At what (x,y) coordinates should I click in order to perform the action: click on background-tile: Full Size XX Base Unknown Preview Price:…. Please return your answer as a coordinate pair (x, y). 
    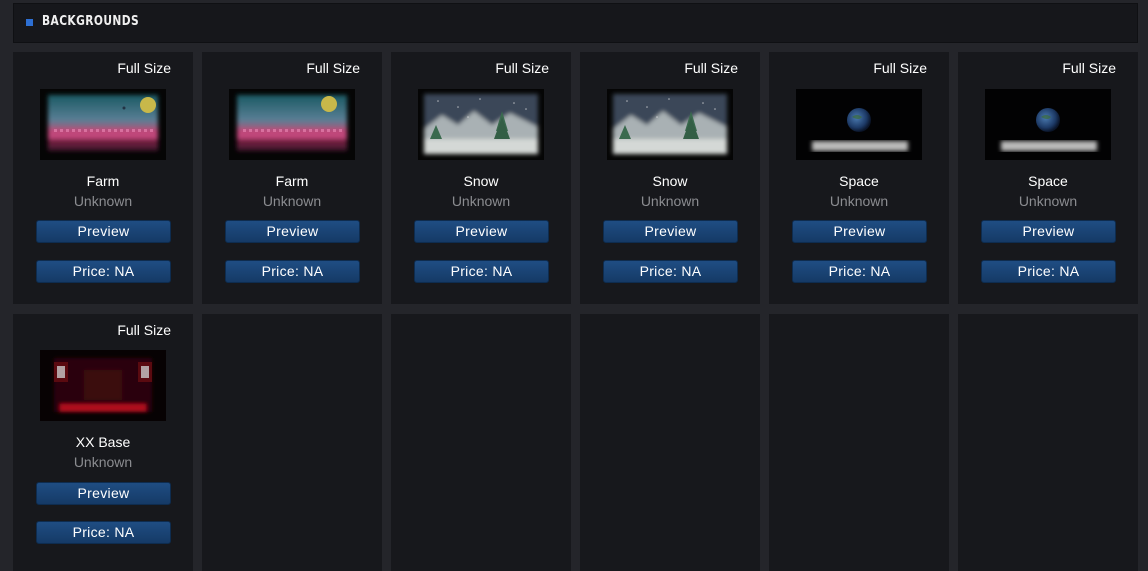
    Looking at the image, I should click on (103, 442).